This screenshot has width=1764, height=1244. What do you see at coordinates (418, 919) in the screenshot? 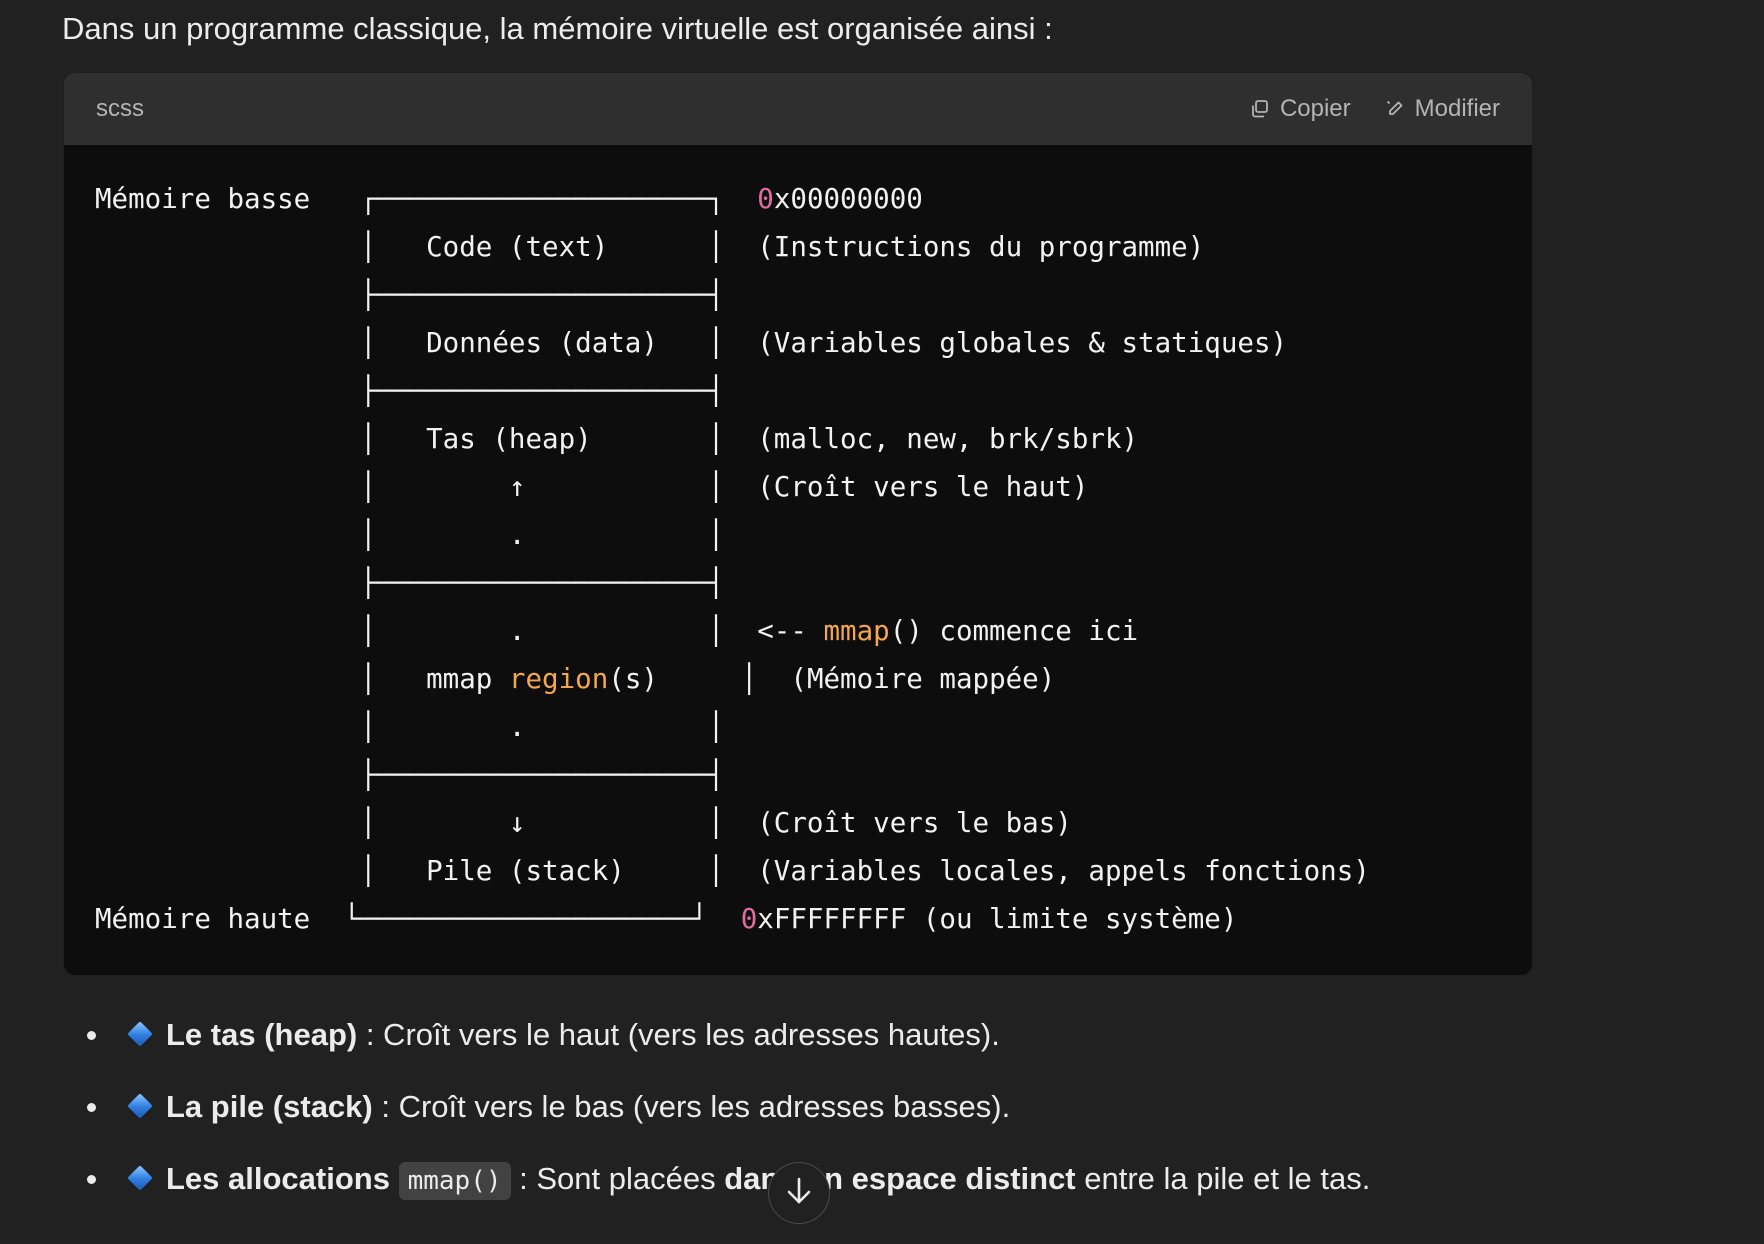
I see `code-token: Mémoire haute └────────────────────┘` at bounding box center [418, 919].